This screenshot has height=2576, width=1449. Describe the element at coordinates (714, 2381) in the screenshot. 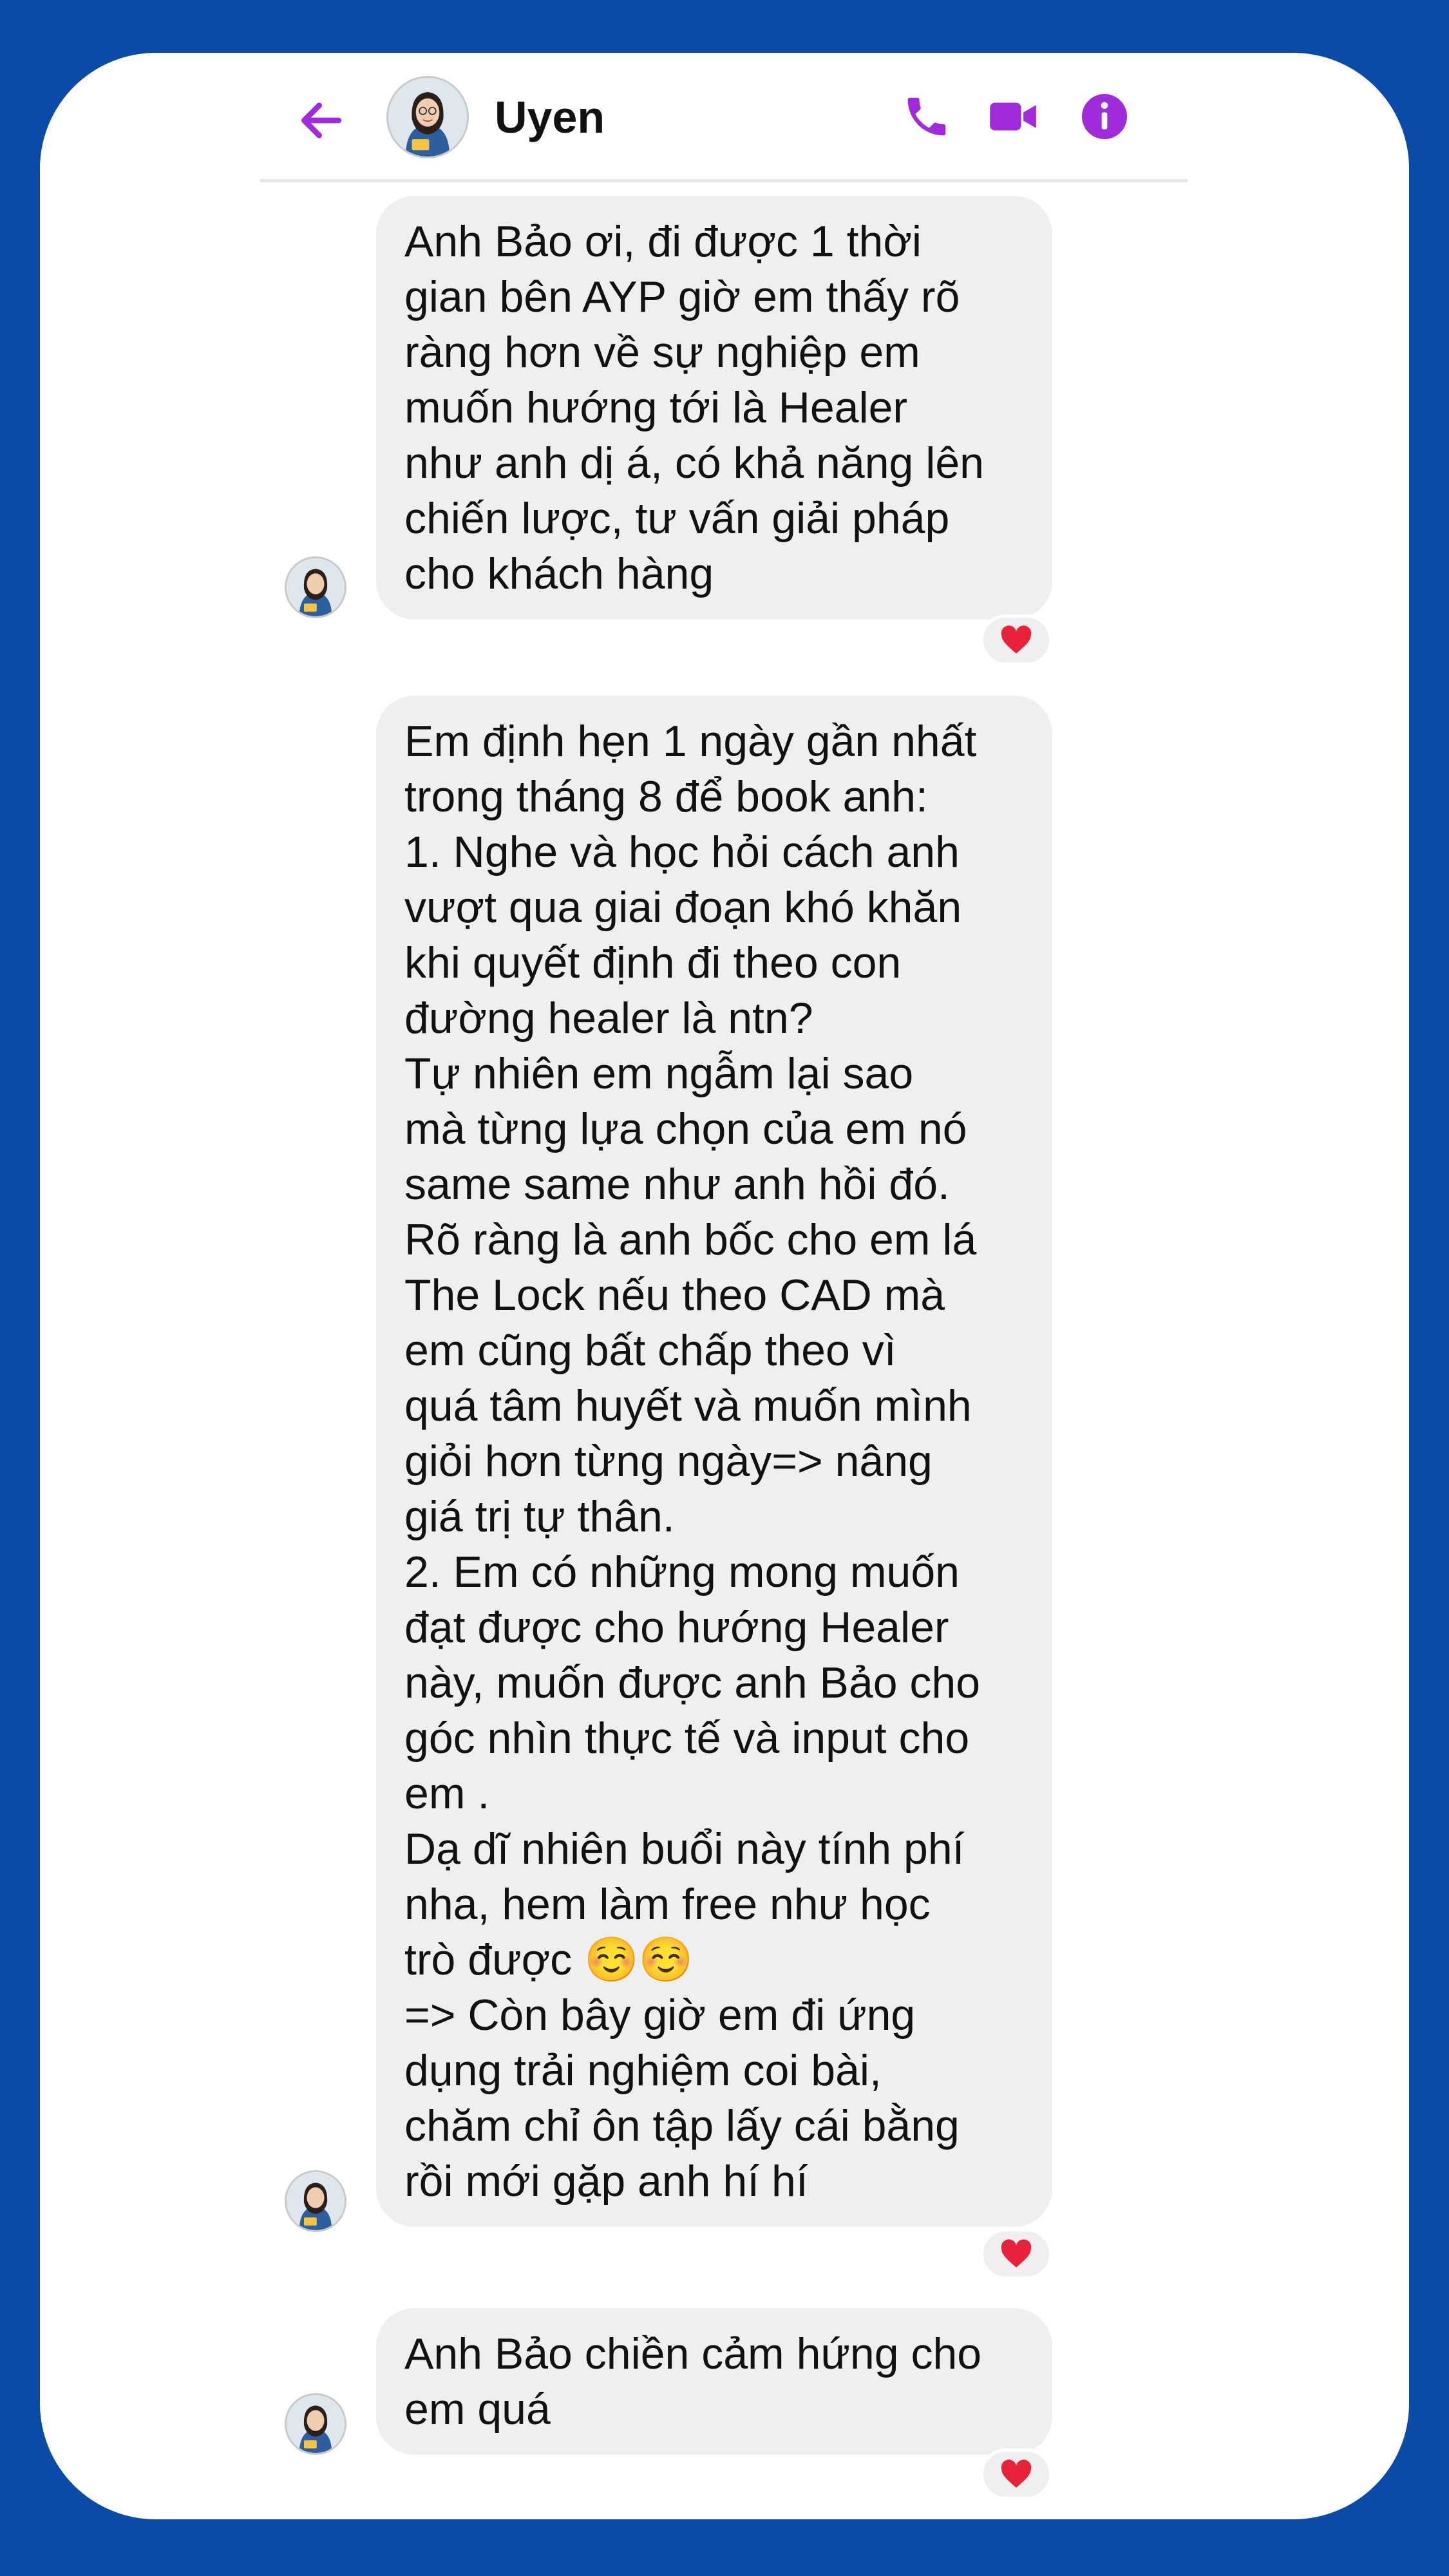

I see `message-bubble: Anh Bảo chiền cảm hứng cho em quá` at that location.